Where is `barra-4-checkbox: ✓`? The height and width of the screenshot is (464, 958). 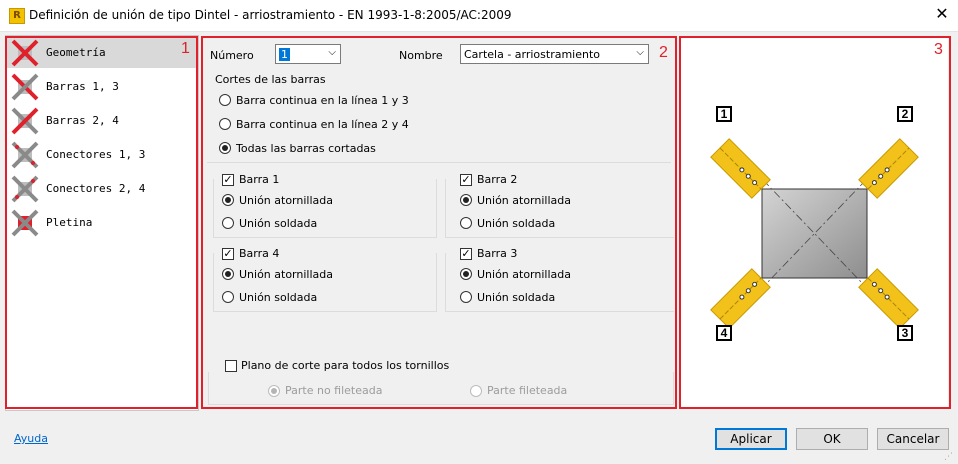 barra-4-checkbox: ✓ is located at coordinates (228, 254).